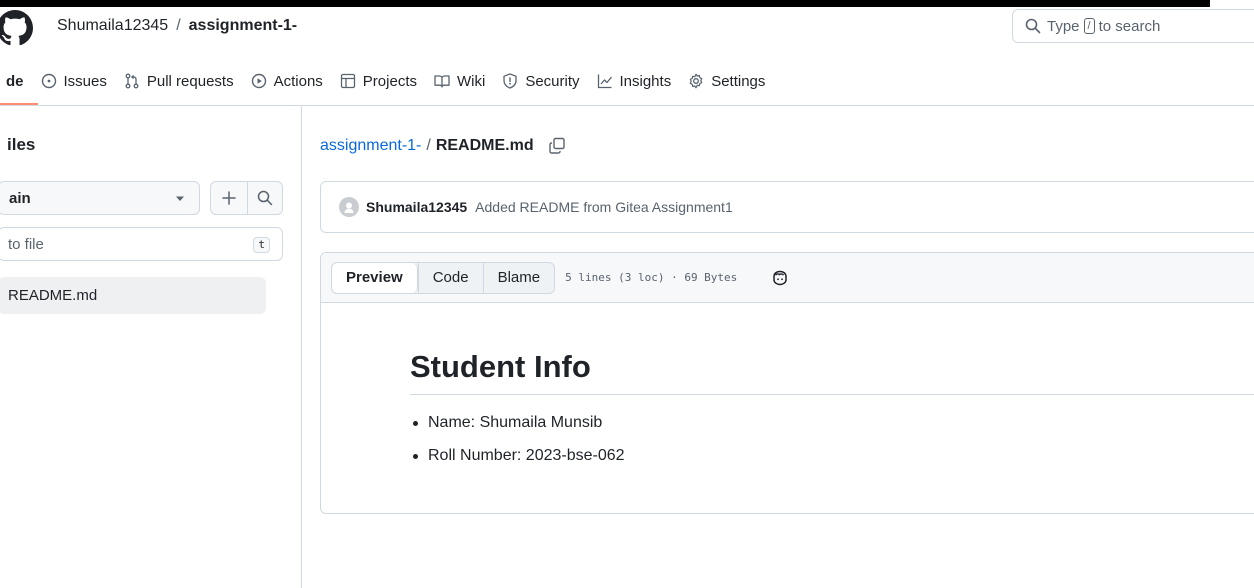  I want to click on tab-insights: Insights, so click(634, 81).